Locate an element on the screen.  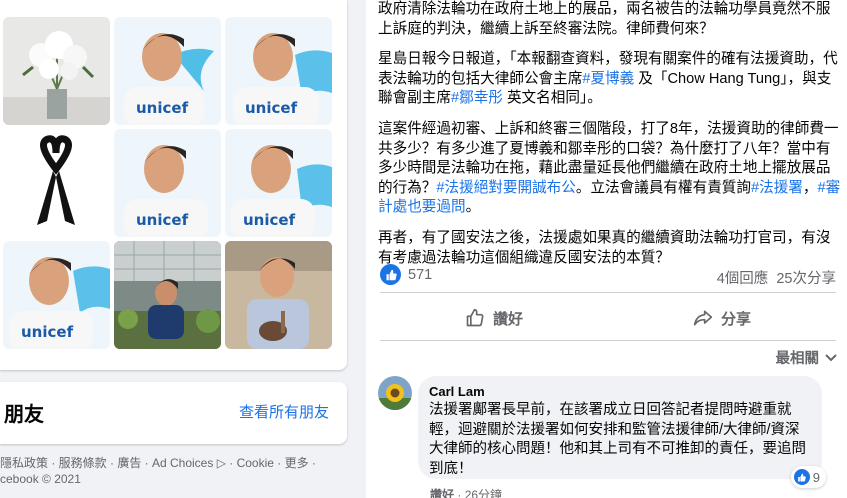
comment-author: Carl Lam is located at coordinates (457, 391).